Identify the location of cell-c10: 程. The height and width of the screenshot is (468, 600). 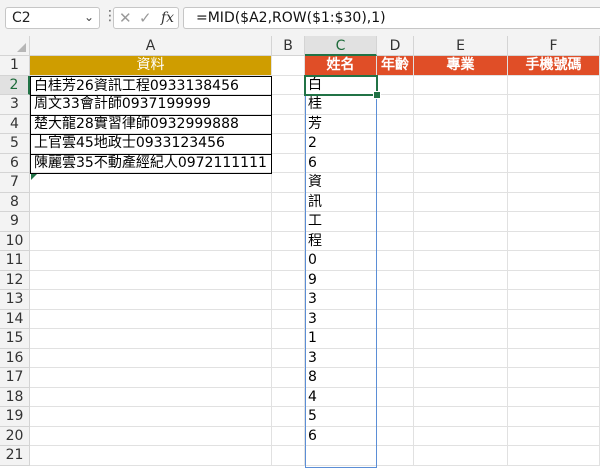
(341, 241).